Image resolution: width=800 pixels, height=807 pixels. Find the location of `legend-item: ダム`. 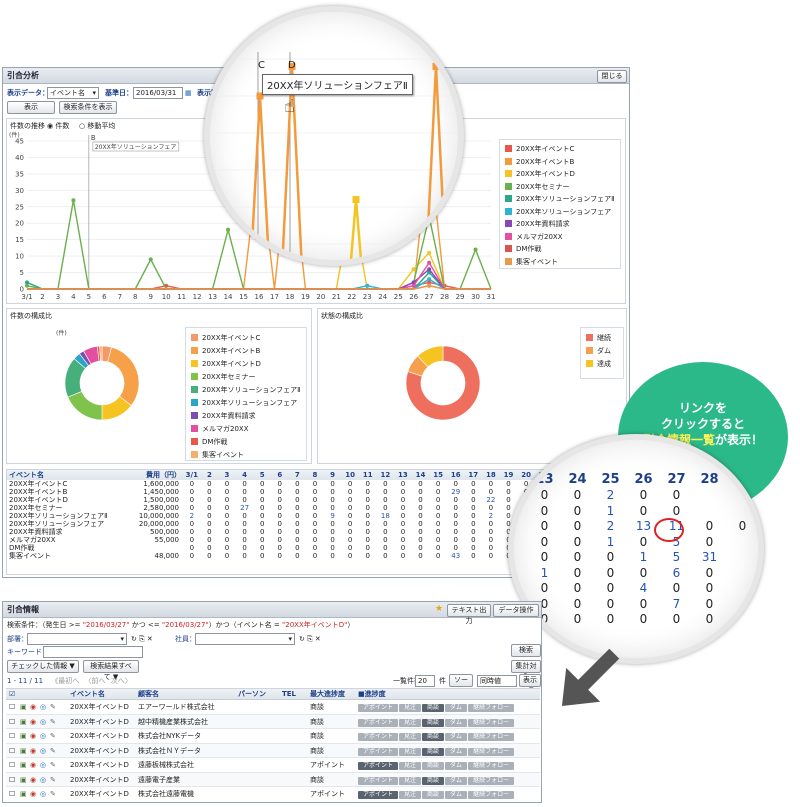

legend-item: ダム is located at coordinates (598, 351).